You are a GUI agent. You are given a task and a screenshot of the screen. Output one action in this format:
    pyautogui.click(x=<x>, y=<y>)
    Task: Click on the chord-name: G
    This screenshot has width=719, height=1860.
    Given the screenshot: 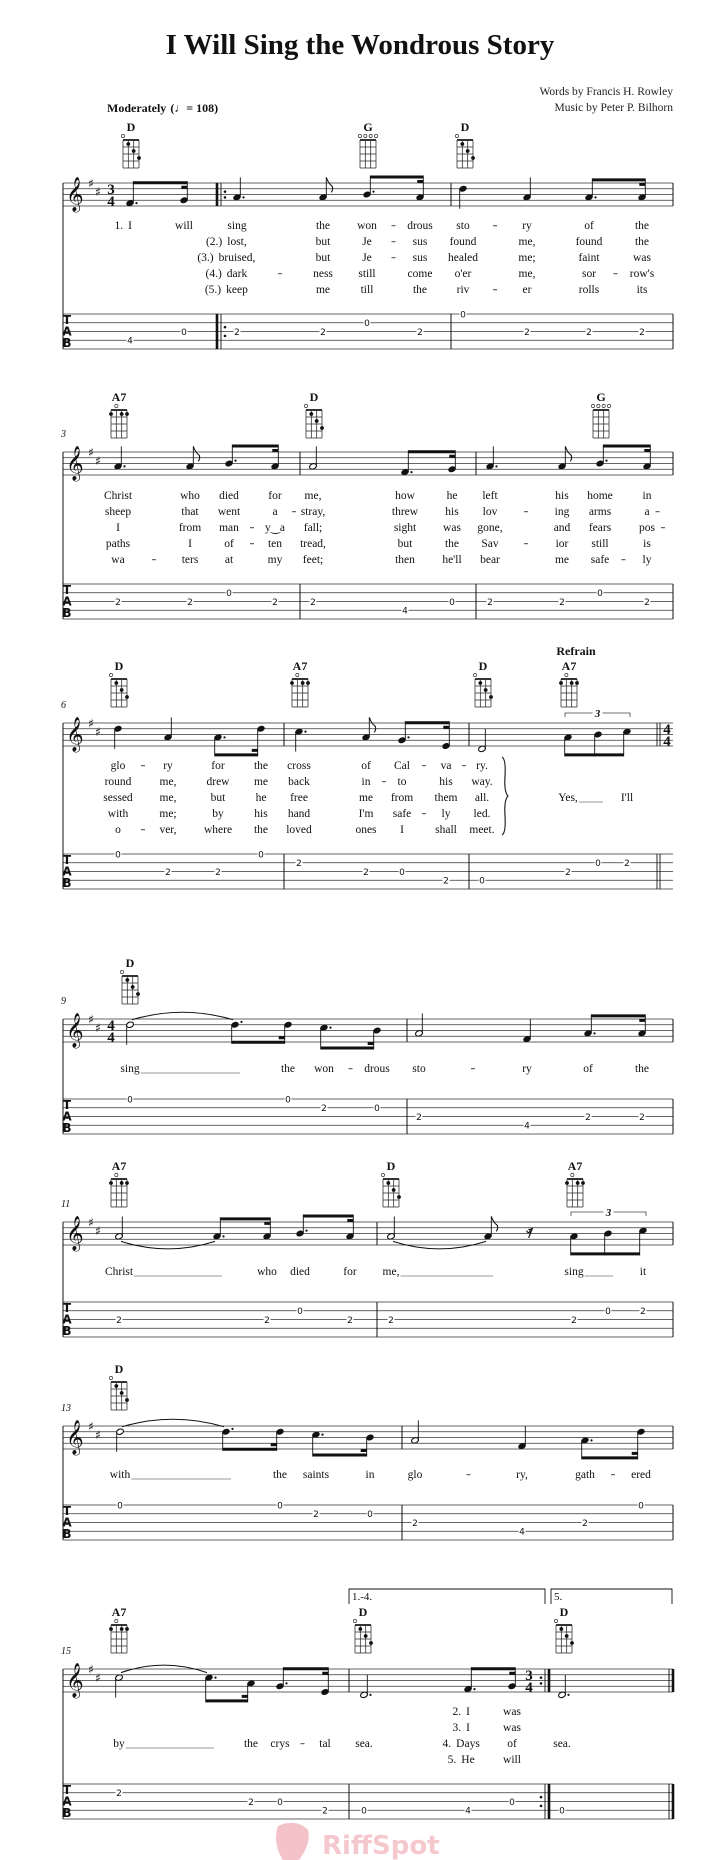 What is the action you would take?
    pyautogui.click(x=600, y=397)
    